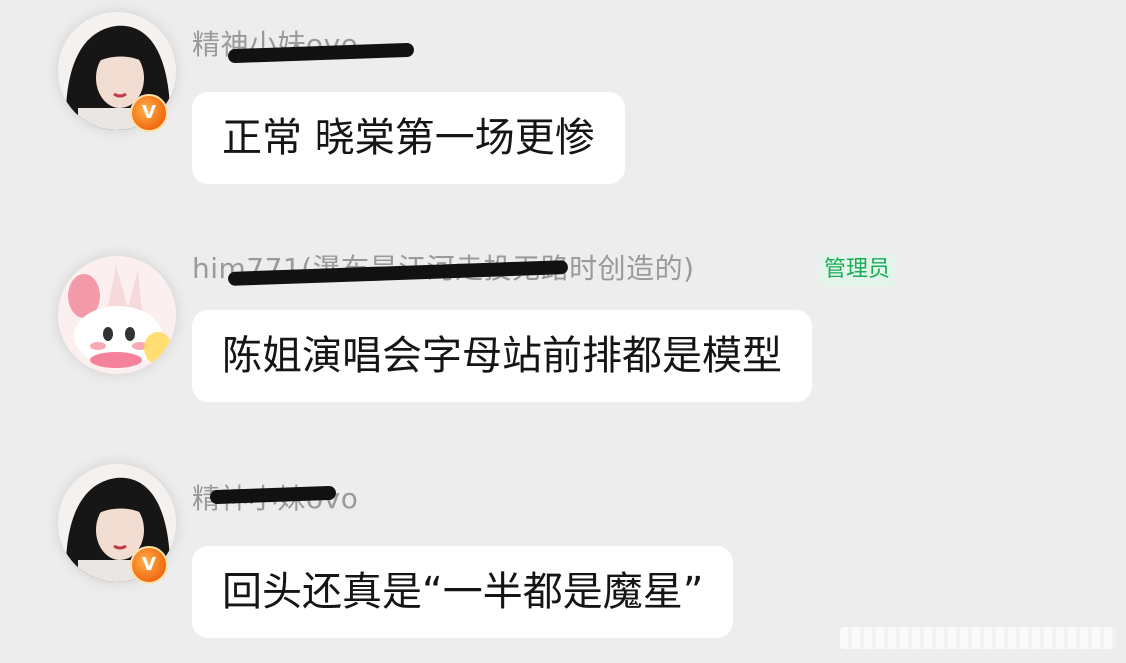  I want to click on message-bubble: 正常 晓棠第一场更惨, so click(408, 138).